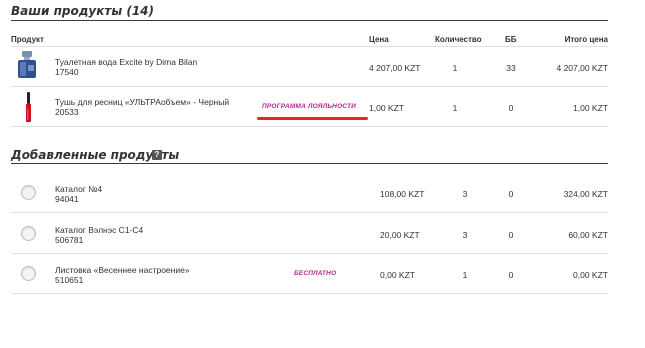  What do you see at coordinates (126, 62) in the screenshot?
I see `product-name: Туалетная вода Excite by Dima Bilan` at bounding box center [126, 62].